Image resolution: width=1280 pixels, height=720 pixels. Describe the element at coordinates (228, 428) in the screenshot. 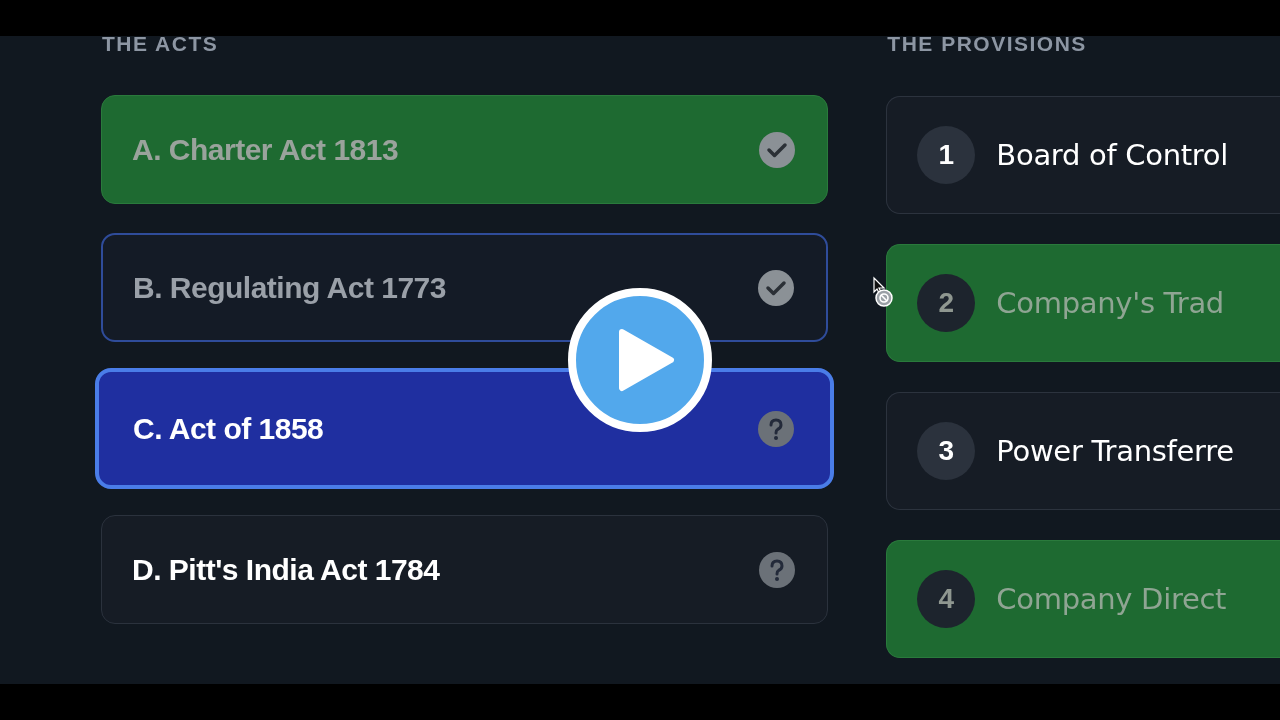

I see `act-label: C. Act of 1858` at that location.